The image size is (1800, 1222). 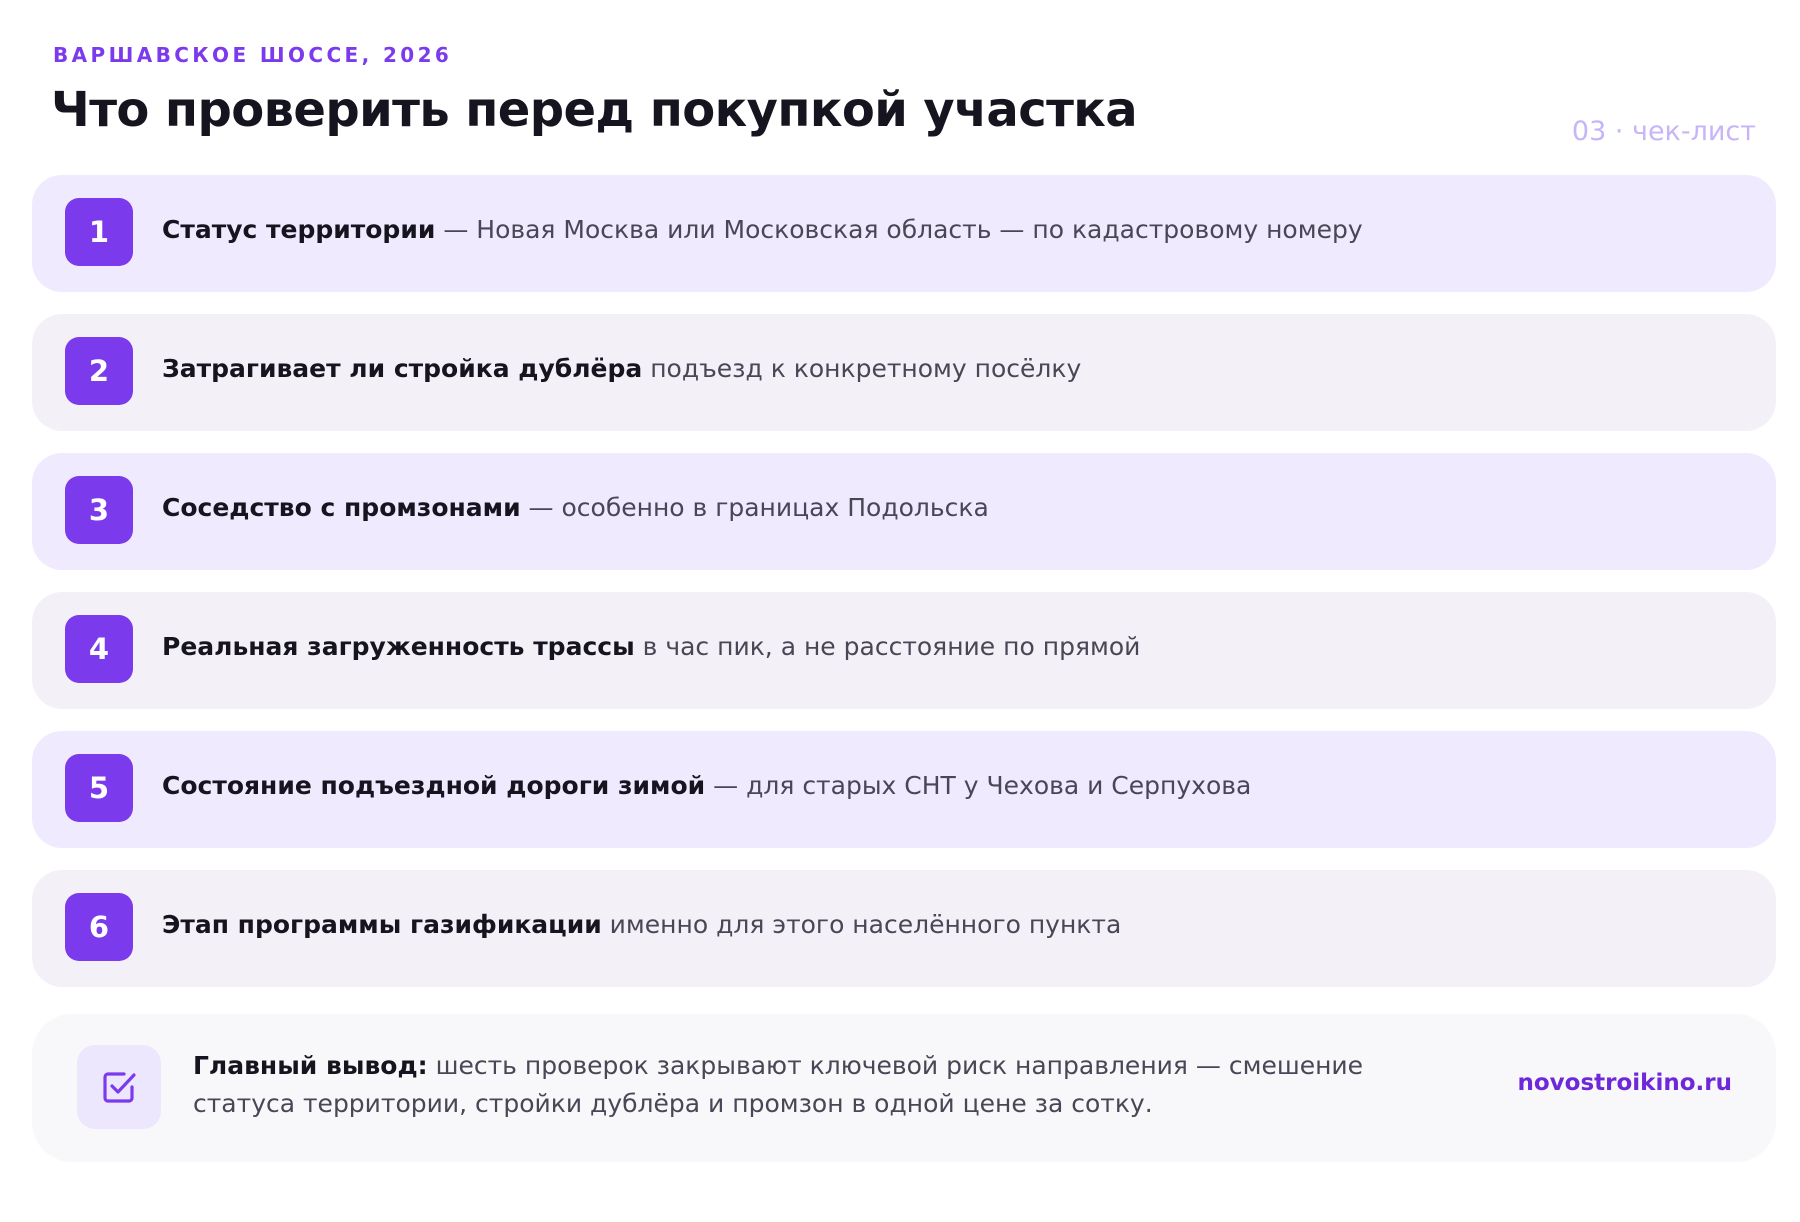 I want to click on section-kicker: ВАРШАВСКОЕ ШОССЕ, 2026, so click(x=253, y=55).